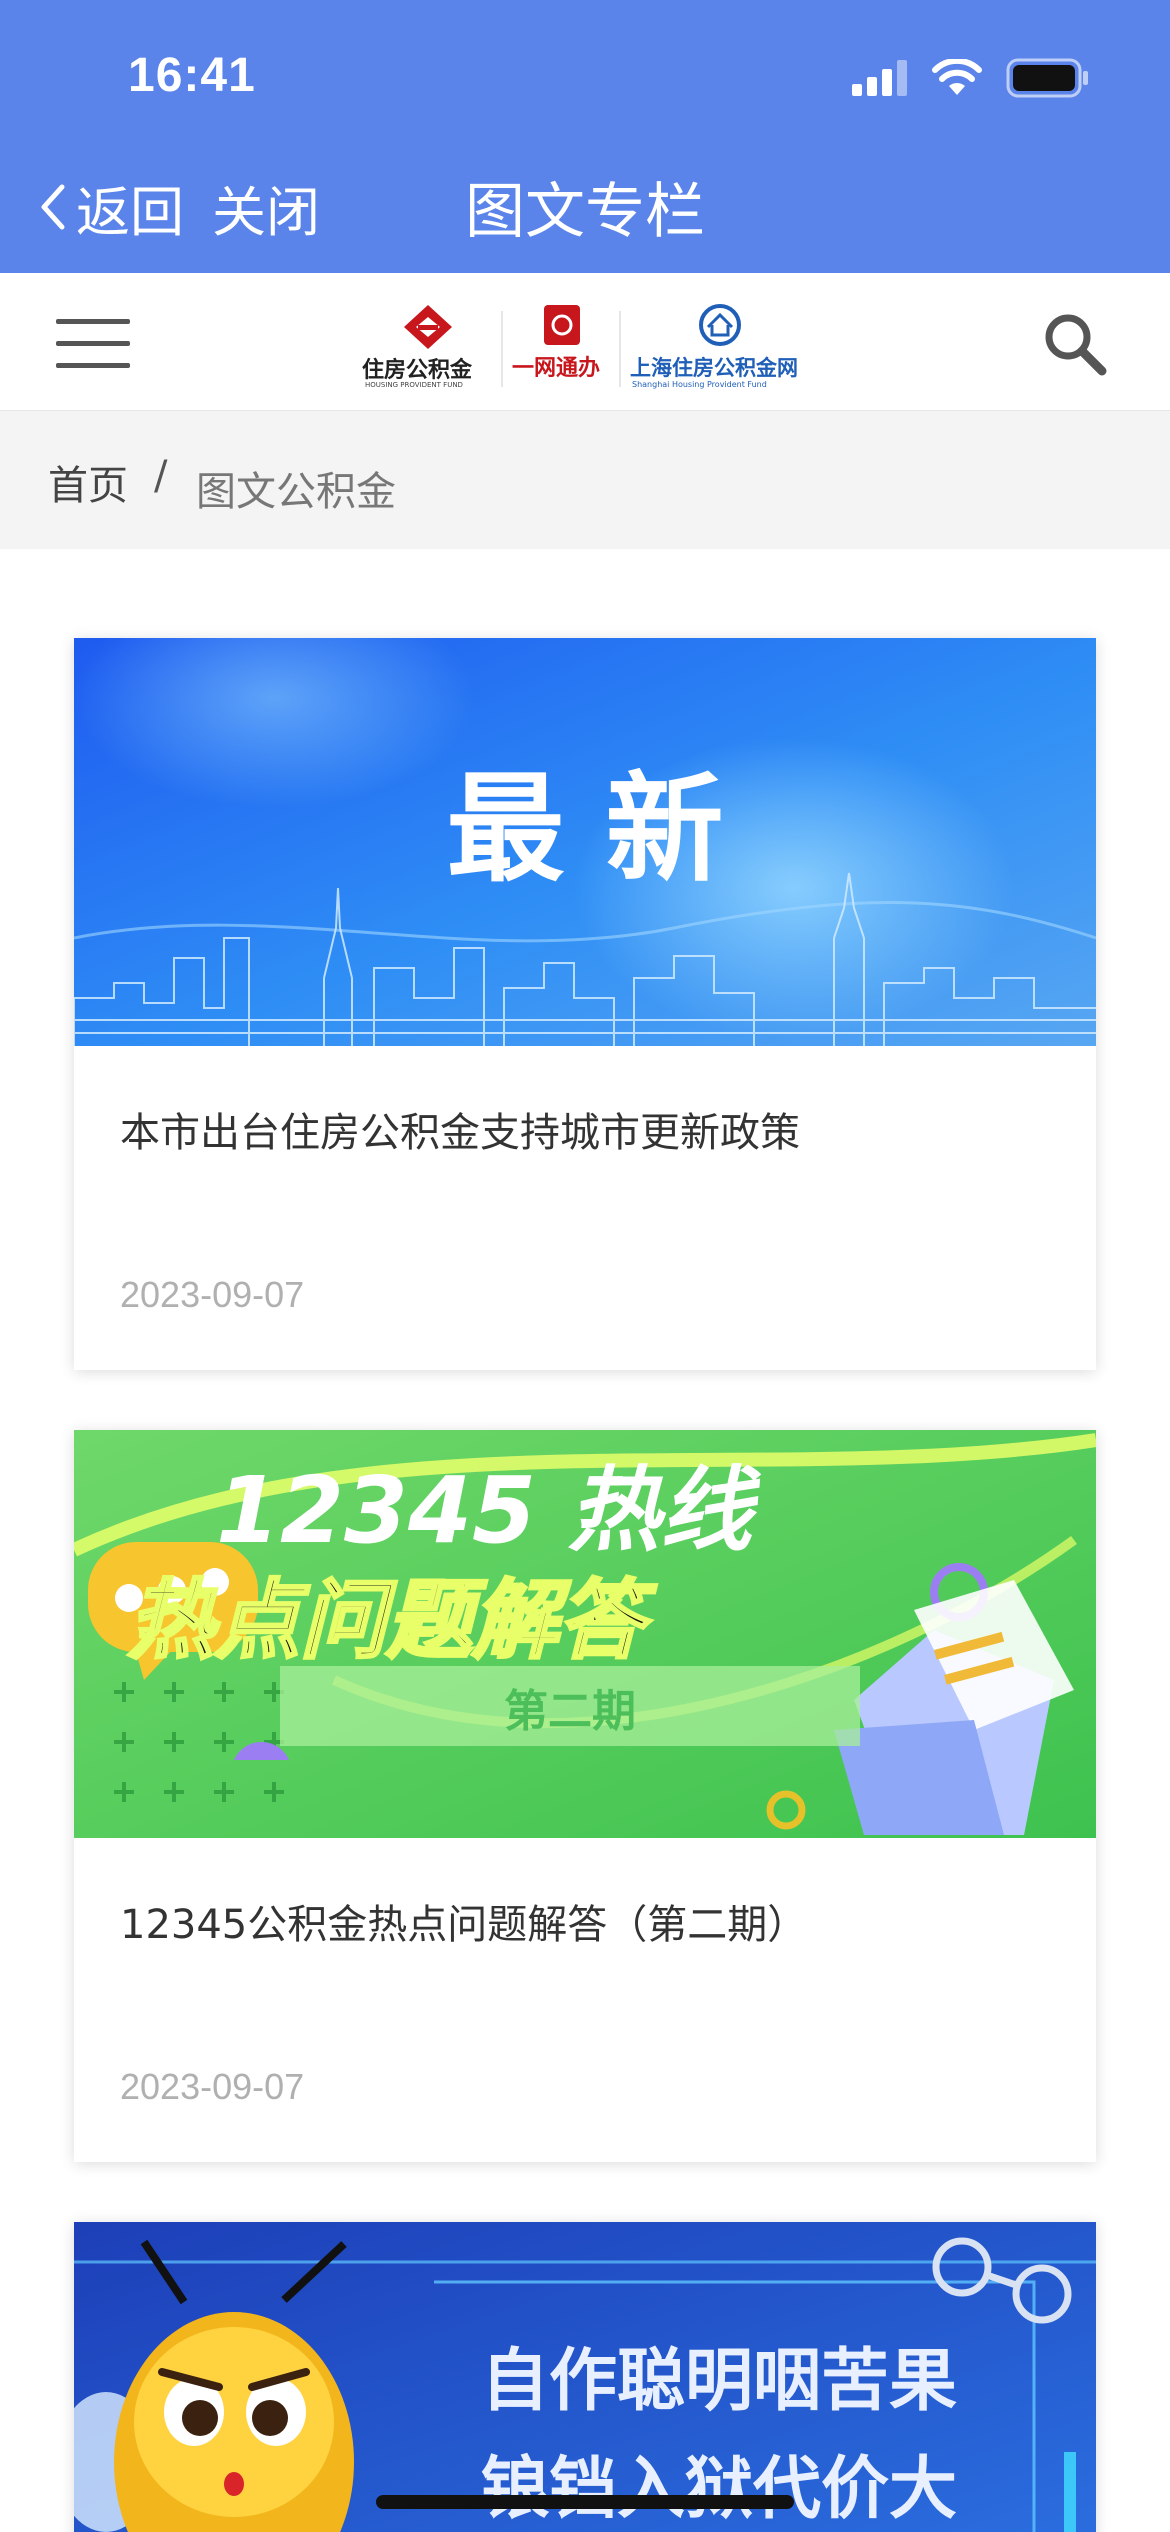  I want to click on close-label: 关闭, so click(266, 212).